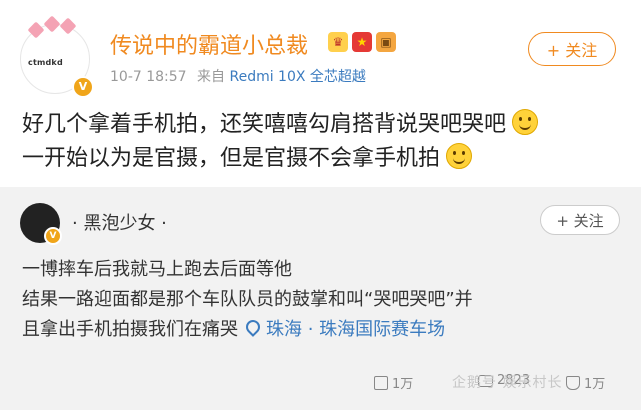 The width and height of the screenshot is (641, 410). Describe the element at coordinates (57, 56) in the screenshot. I see `avatar: ctmdkd V` at that location.